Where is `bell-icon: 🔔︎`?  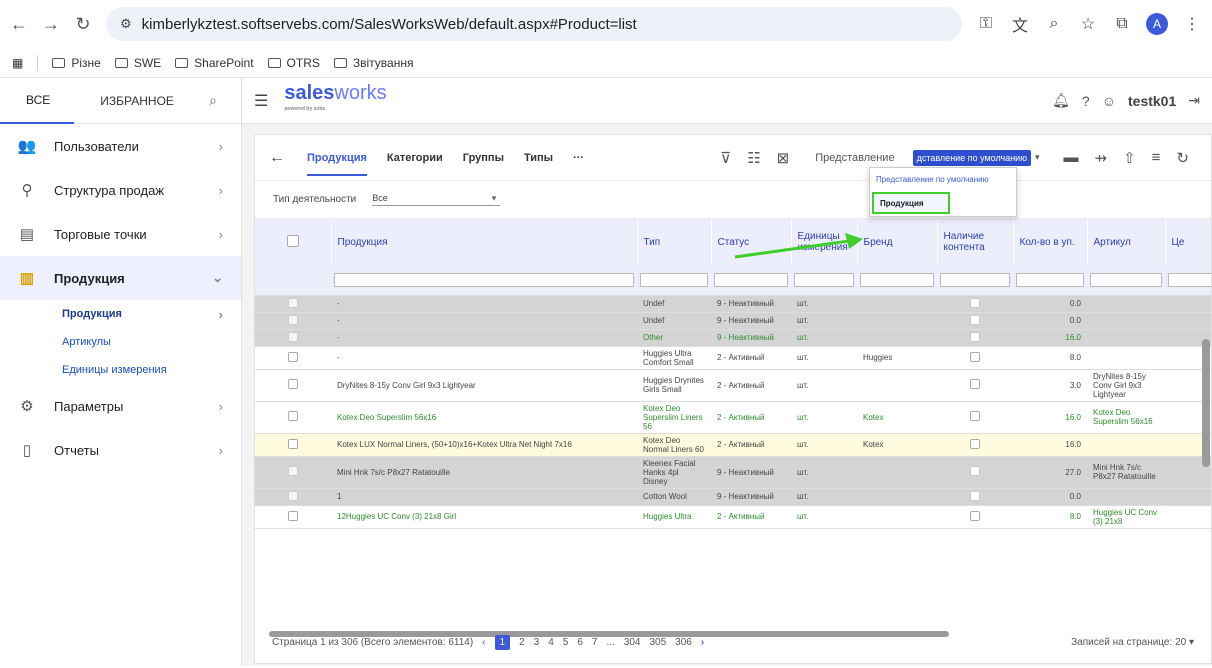
bell-icon: 🔔︎ is located at coordinates (1061, 100).